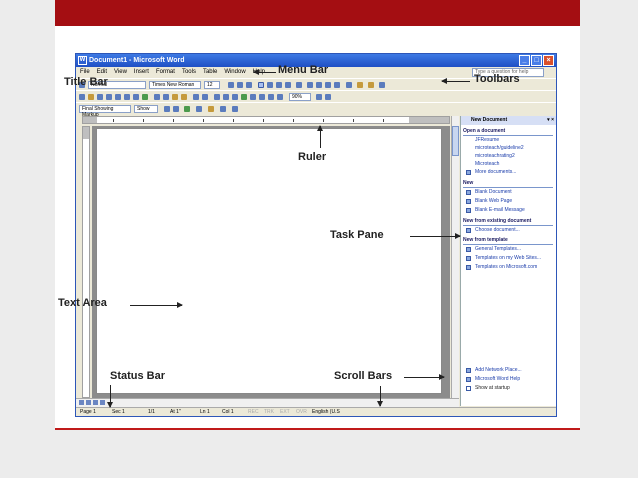 This screenshot has height=478, width=638. I want to click on increase-indent-icon, so click(337, 85).